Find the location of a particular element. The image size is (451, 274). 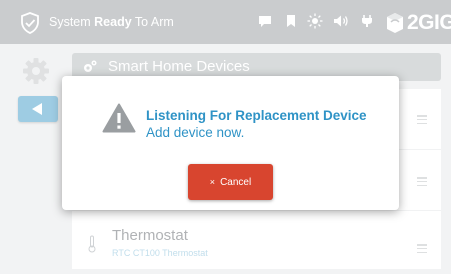

dialog-title: Listening For Replacement Device is located at coordinates (256, 115).